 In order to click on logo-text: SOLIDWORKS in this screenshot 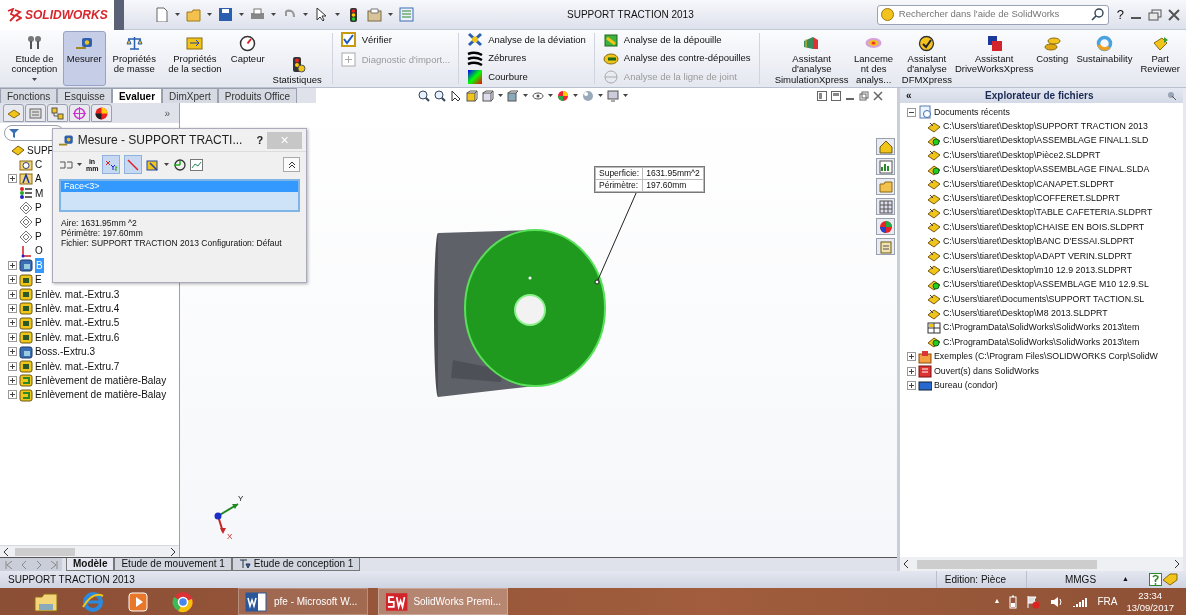, I will do `click(66, 15)`.